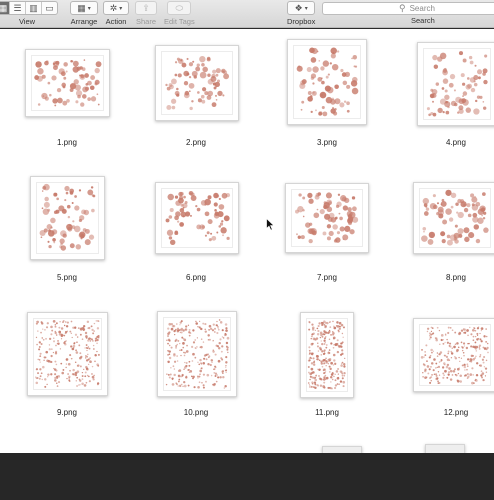  Describe the element at coordinates (196, 277) in the screenshot. I see `file-name-label: 6.png` at that location.